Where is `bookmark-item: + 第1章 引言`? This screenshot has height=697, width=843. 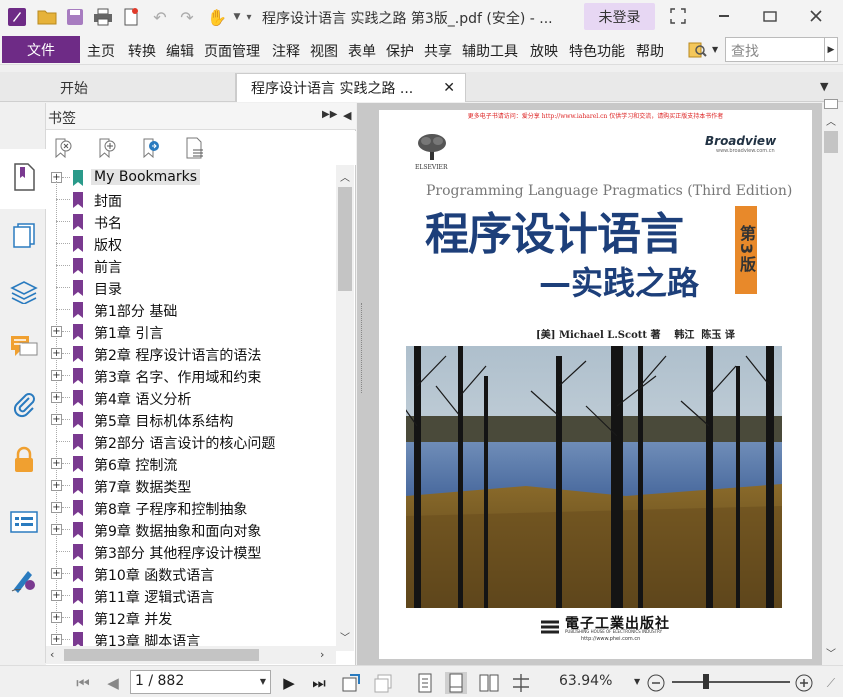
bookmark-item: + 第1章 引言 is located at coordinates (191, 332).